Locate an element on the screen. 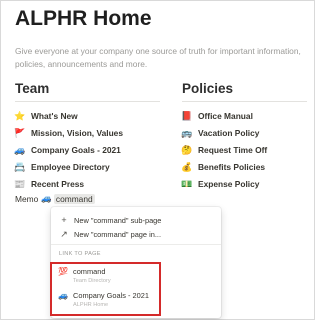  team-item-label: Employee Directory is located at coordinates (70, 167).